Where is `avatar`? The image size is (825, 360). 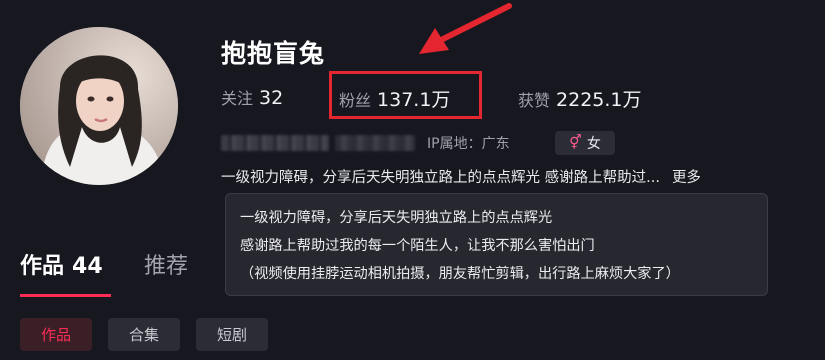
avatar is located at coordinates (99, 106).